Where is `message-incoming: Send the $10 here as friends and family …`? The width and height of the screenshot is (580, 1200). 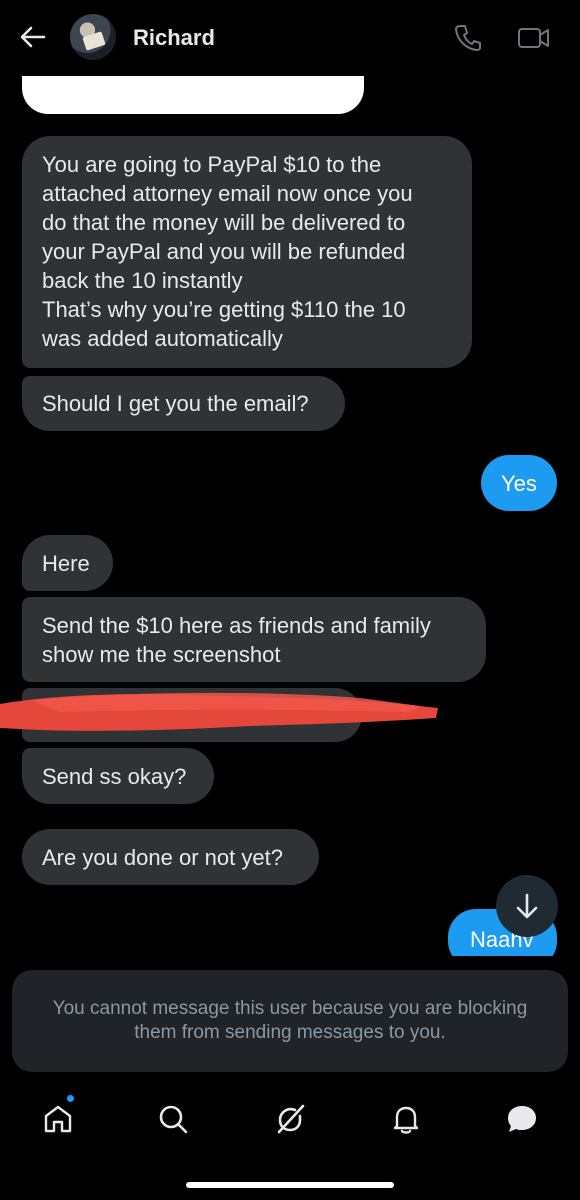
message-incoming: Send the $10 here as friends and family … is located at coordinates (254, 639).